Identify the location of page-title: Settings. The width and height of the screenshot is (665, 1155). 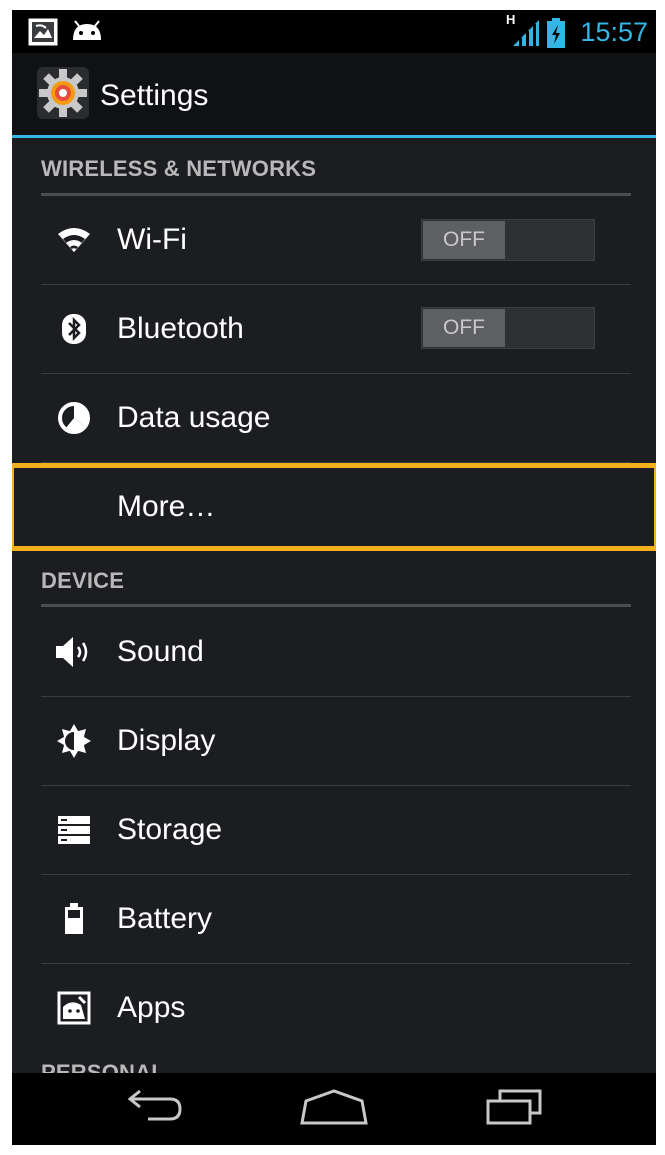
(154, 95).